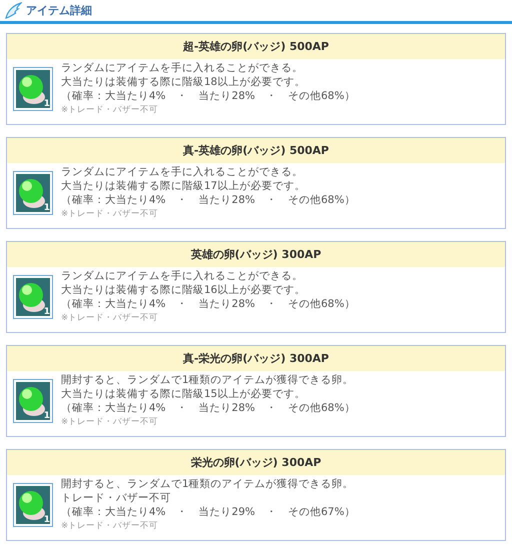  I want to click on item-title: 超-英雄の卵(バッジ) 500AP, so click(256, 46).